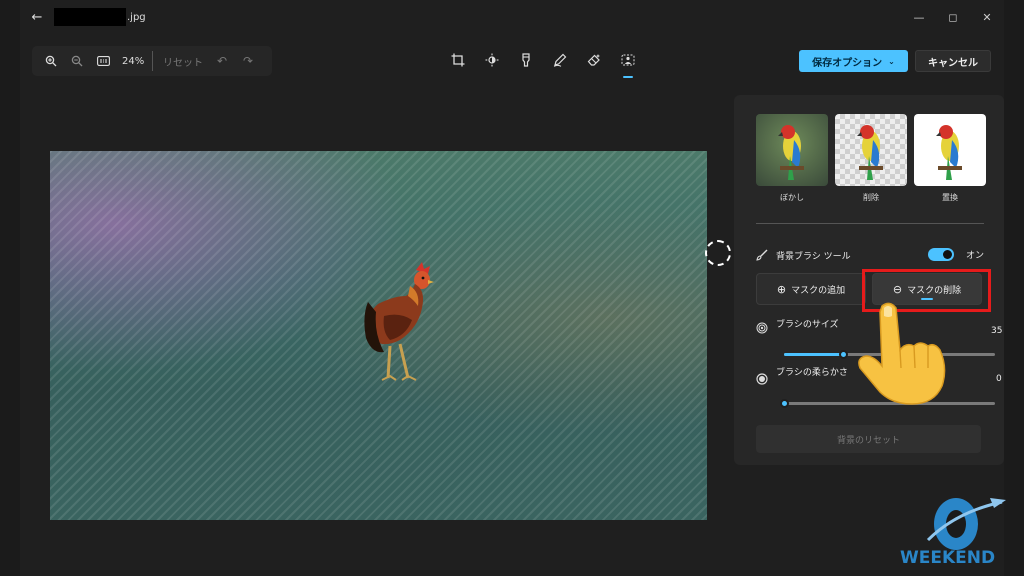  Describe the element at coordinates (762, 255) in the screenshot. I see `brush-icon` at that location.